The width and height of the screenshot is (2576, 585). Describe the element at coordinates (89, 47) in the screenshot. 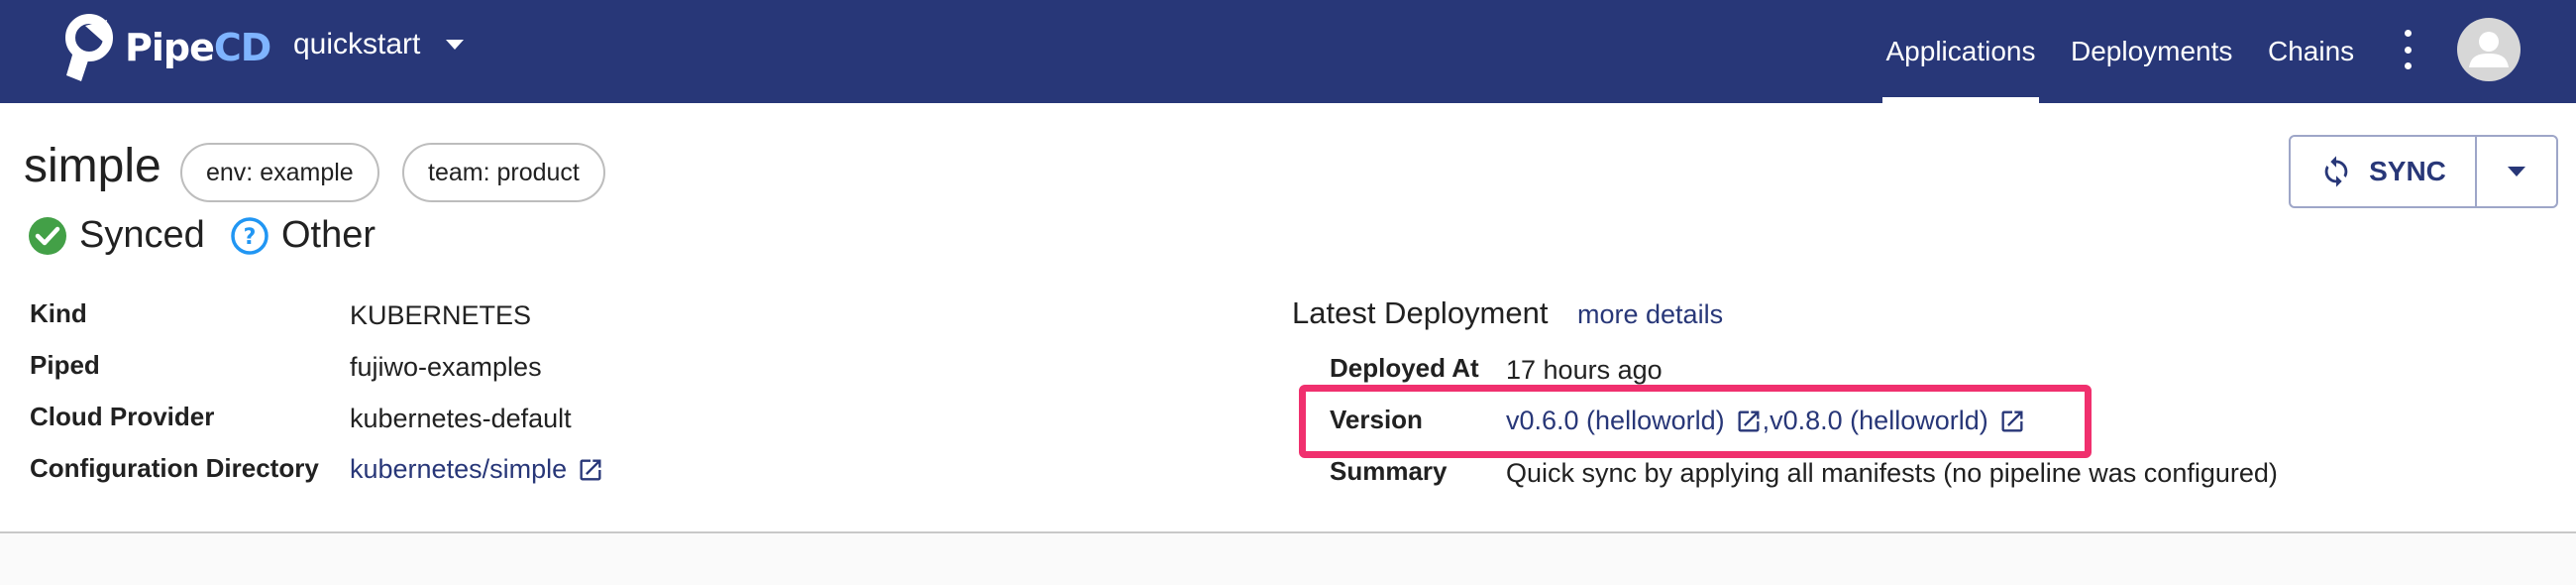

I see `pipecd-logo-icon` at that location.